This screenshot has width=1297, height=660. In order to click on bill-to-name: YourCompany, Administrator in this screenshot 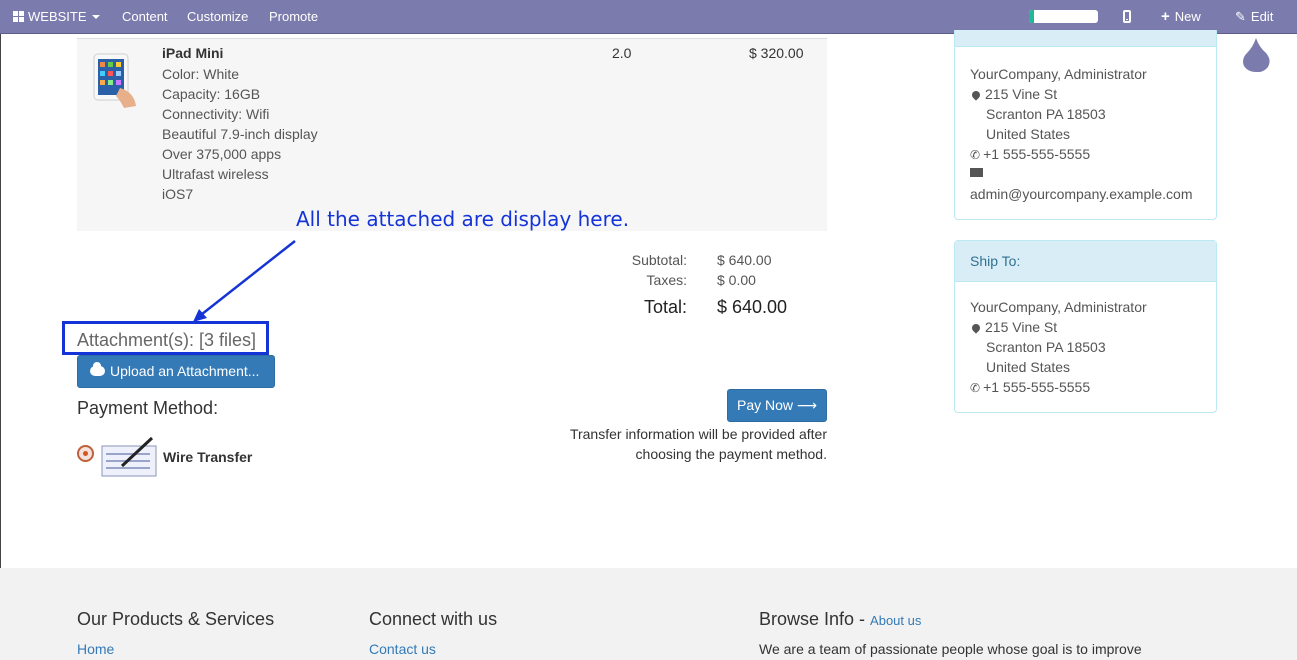, I will do `click(1058, 74)`.